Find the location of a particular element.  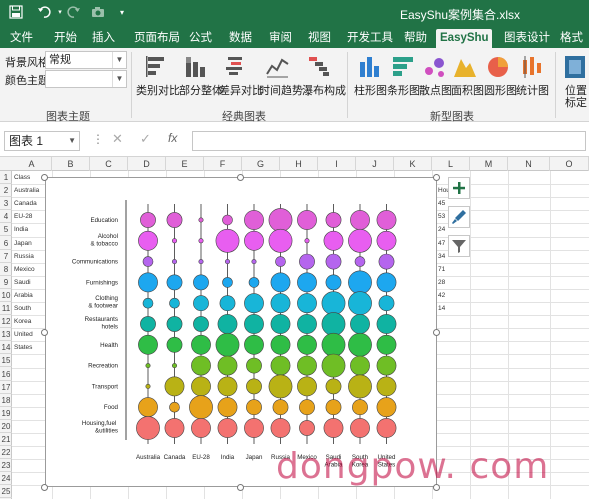

waterfall-button: 瀑布构成 is located at coordinates (324, 90).